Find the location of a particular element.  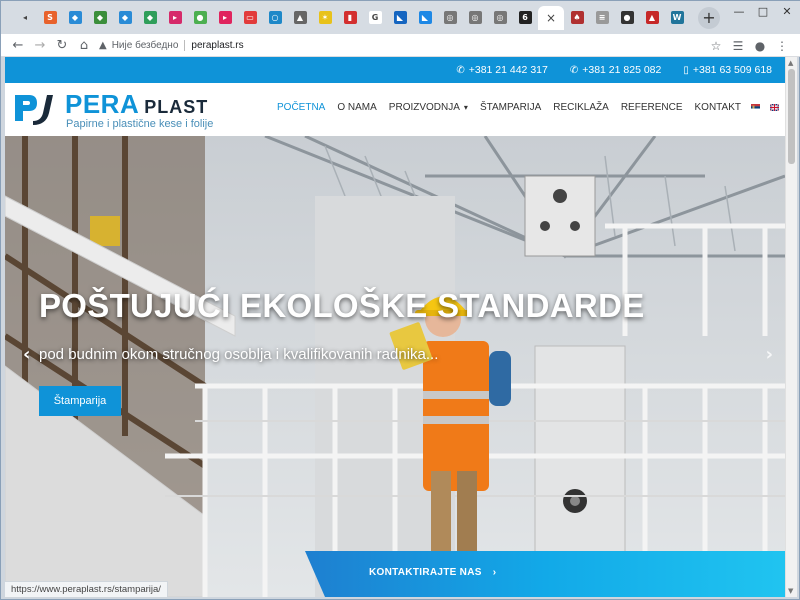

close-window-button: ✕ is located at coordinates (787, 11).